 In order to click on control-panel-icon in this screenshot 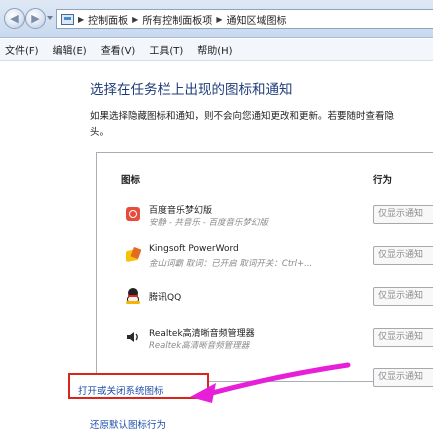, I will do `click(67, 19)`.